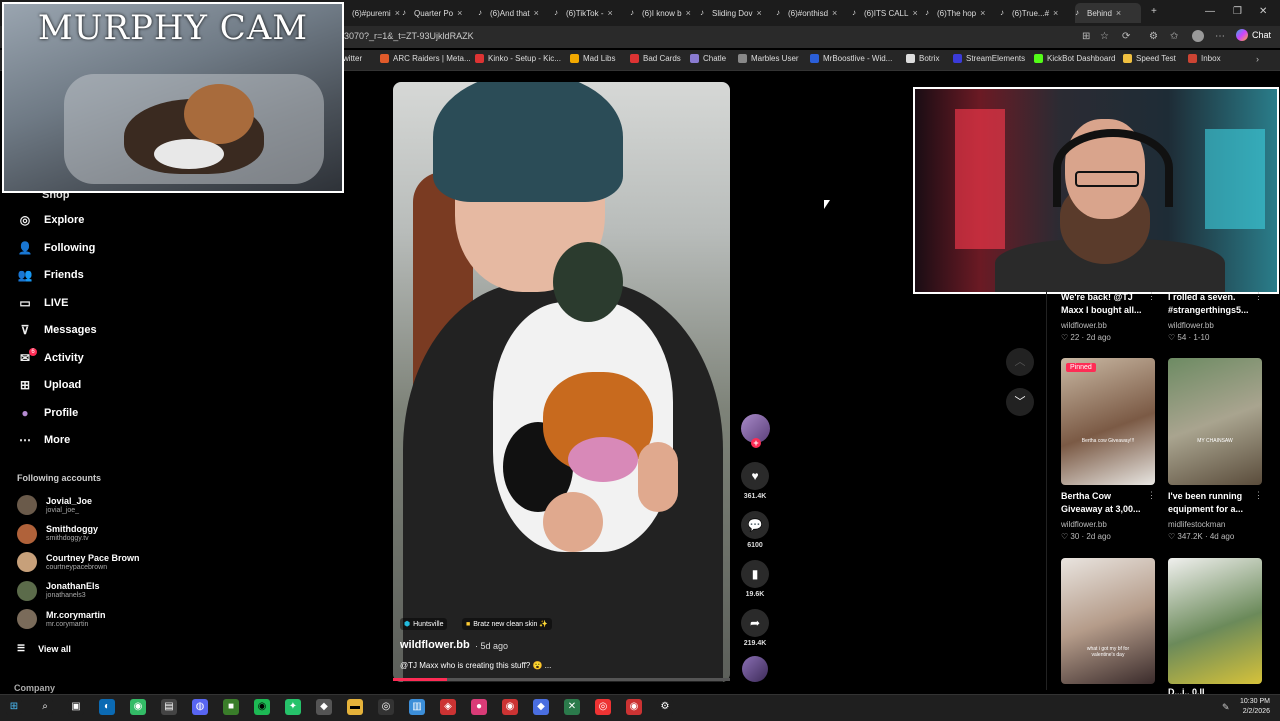  I want to click on tab-8: ♪ (6)ITS CALL ×, so click(888, 13).